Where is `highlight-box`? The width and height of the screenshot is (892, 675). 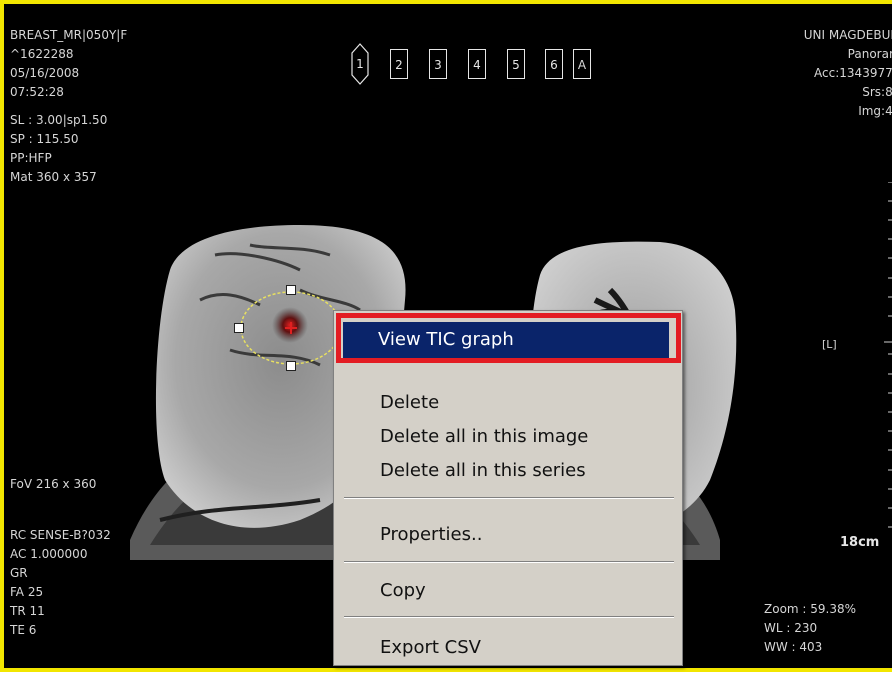 highlight-box is located at coordinates (508, 338).